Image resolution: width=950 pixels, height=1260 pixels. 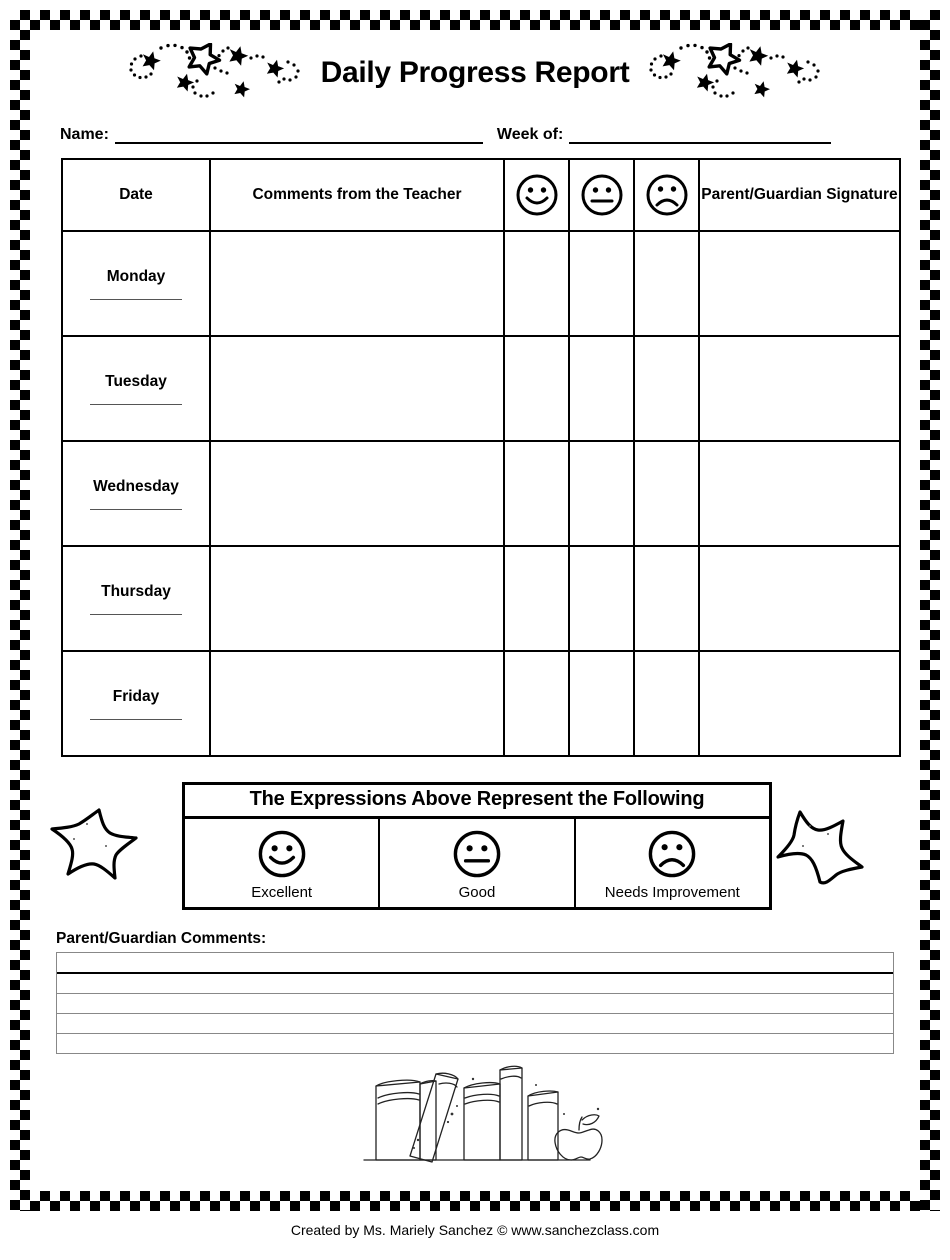 I want to click on legend-cells: Excellent Good Needs Improvement, so click(x=477, y=863).